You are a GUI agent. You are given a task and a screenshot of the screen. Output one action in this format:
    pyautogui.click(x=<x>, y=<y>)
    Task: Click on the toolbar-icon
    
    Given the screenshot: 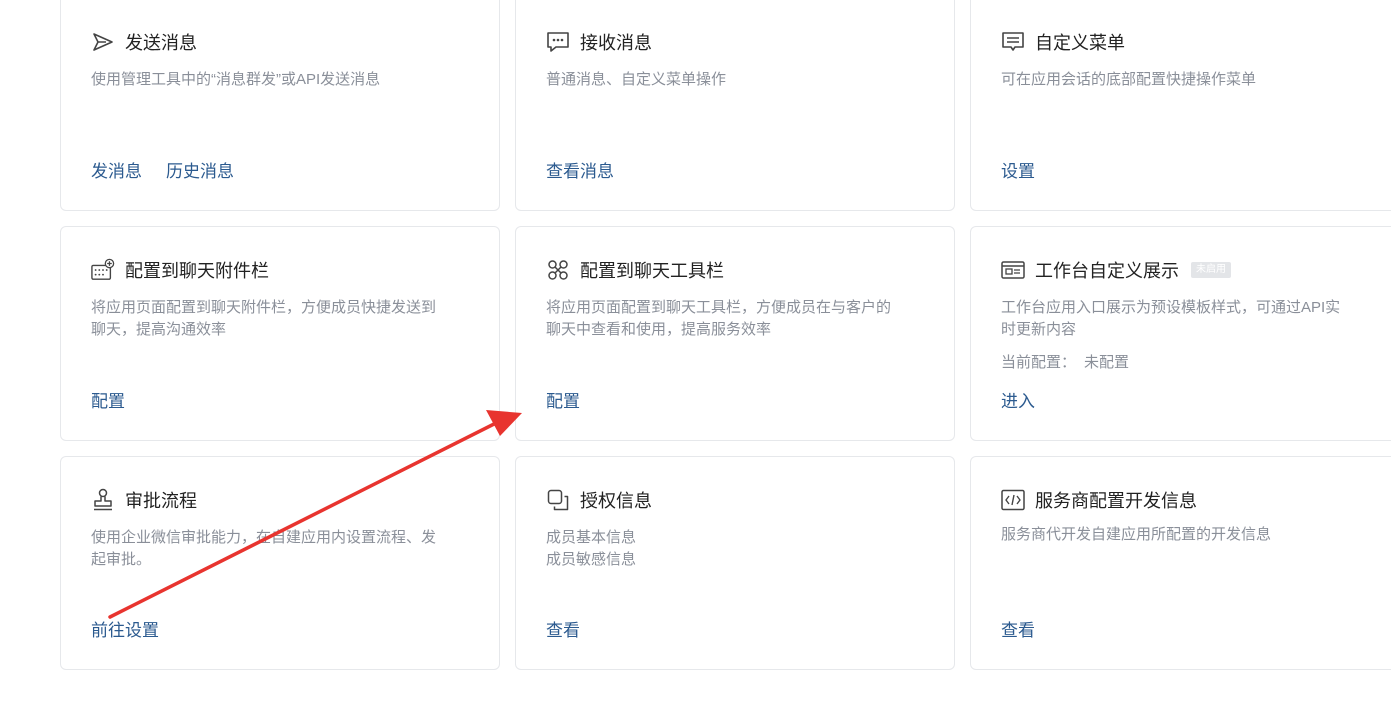 What is the action you would take?
    pyautogui.click(x=558, y=270)
    